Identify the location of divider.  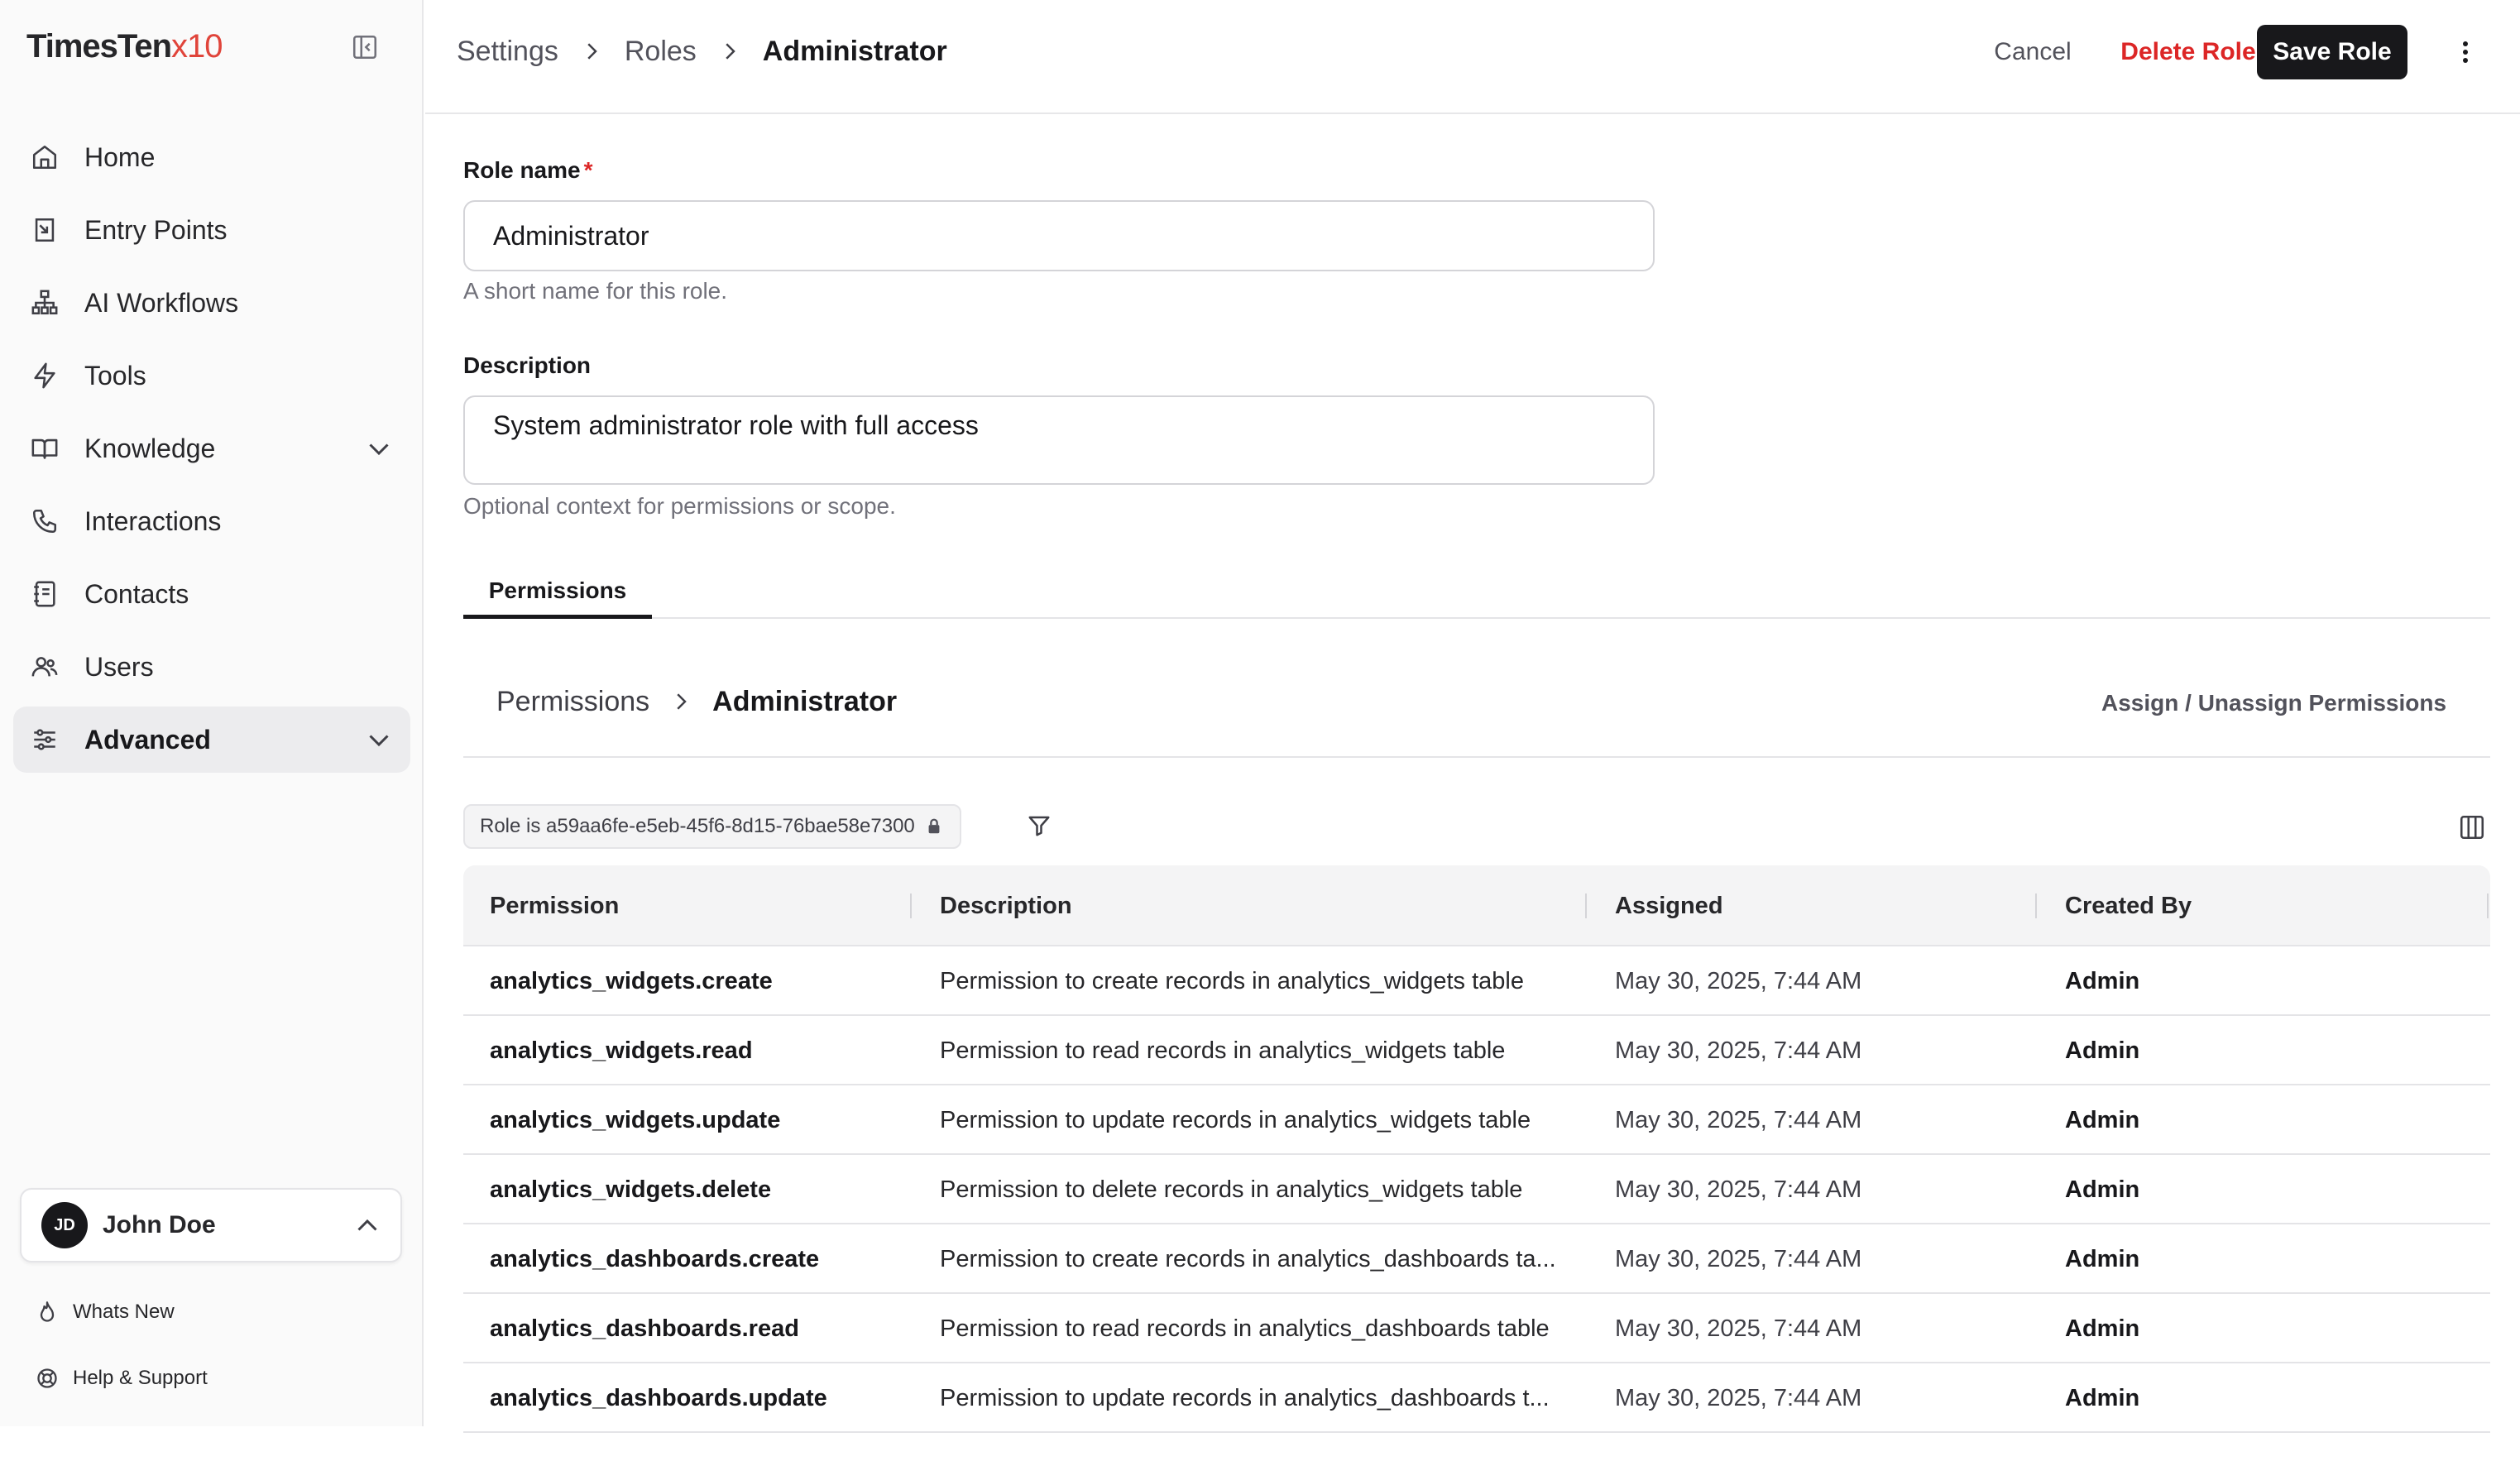
(1476, 757).